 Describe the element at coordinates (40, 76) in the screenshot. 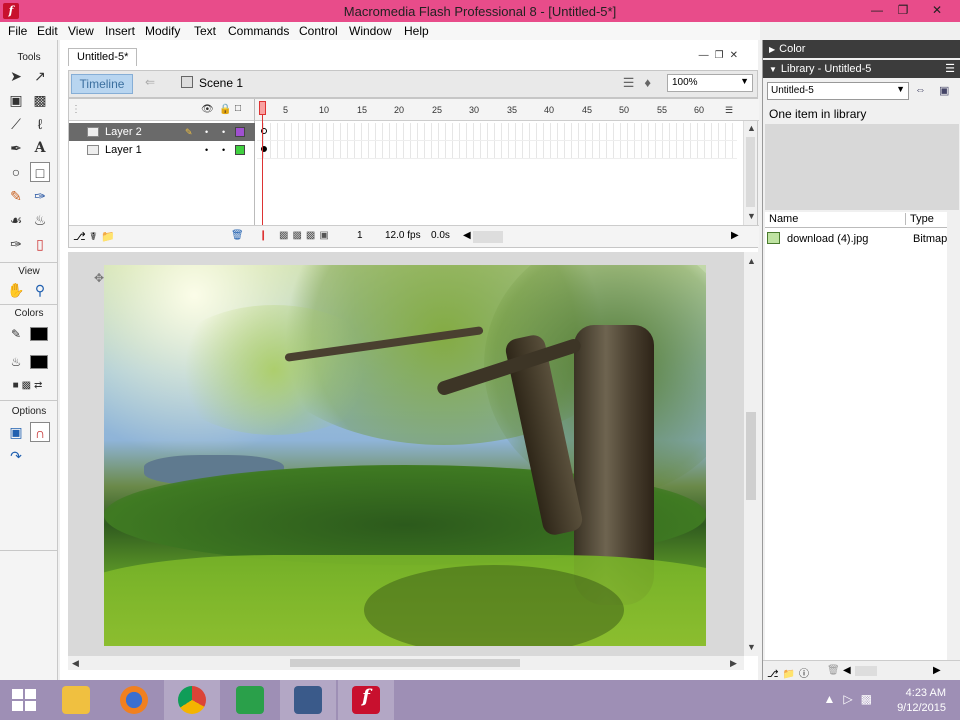

I see `subselection-tool-icon: ↗` at that location.